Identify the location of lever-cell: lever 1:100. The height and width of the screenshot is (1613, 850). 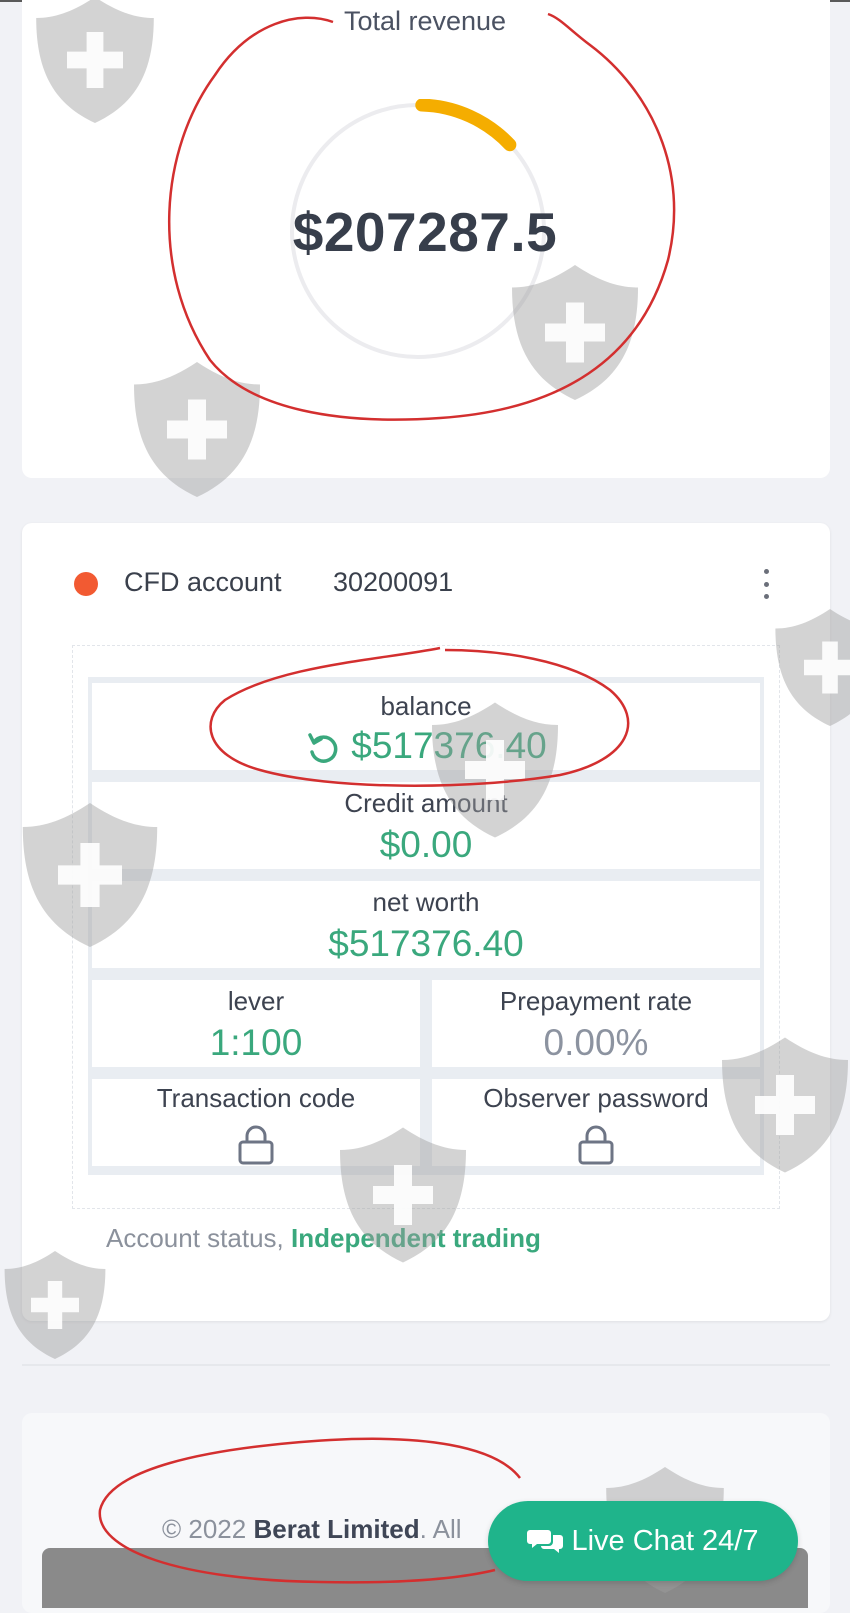
(256, 1023).